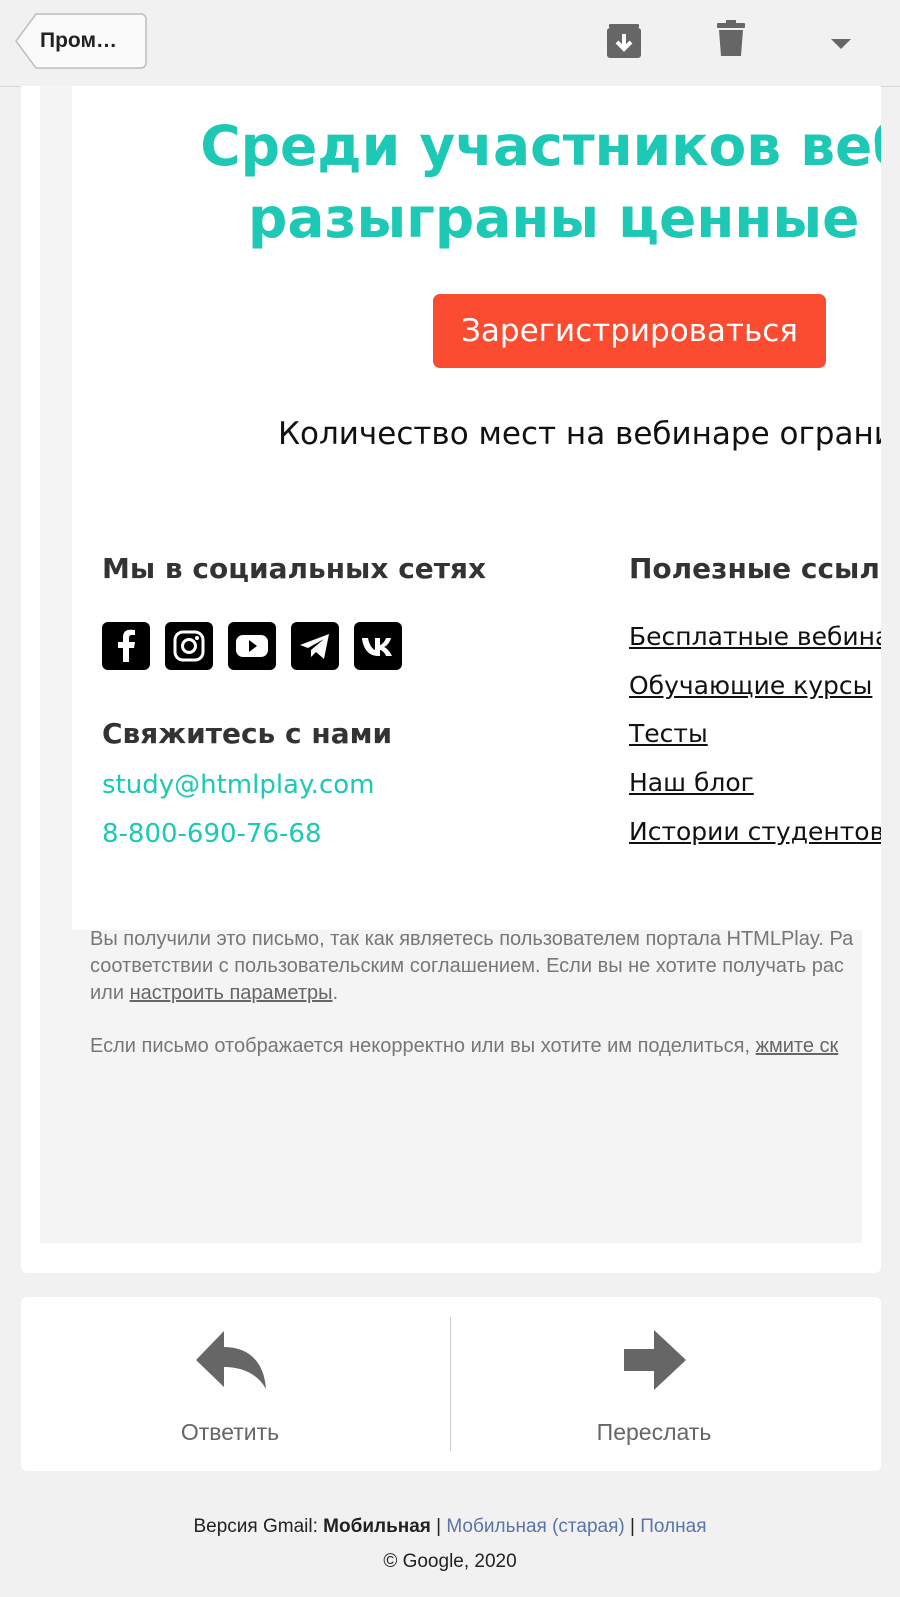 The image size is (900, 1597). Describe the element at coordinates (750, 685) in the screenshot. I see `useful-link-courses: Обучающие курсы` at that location.